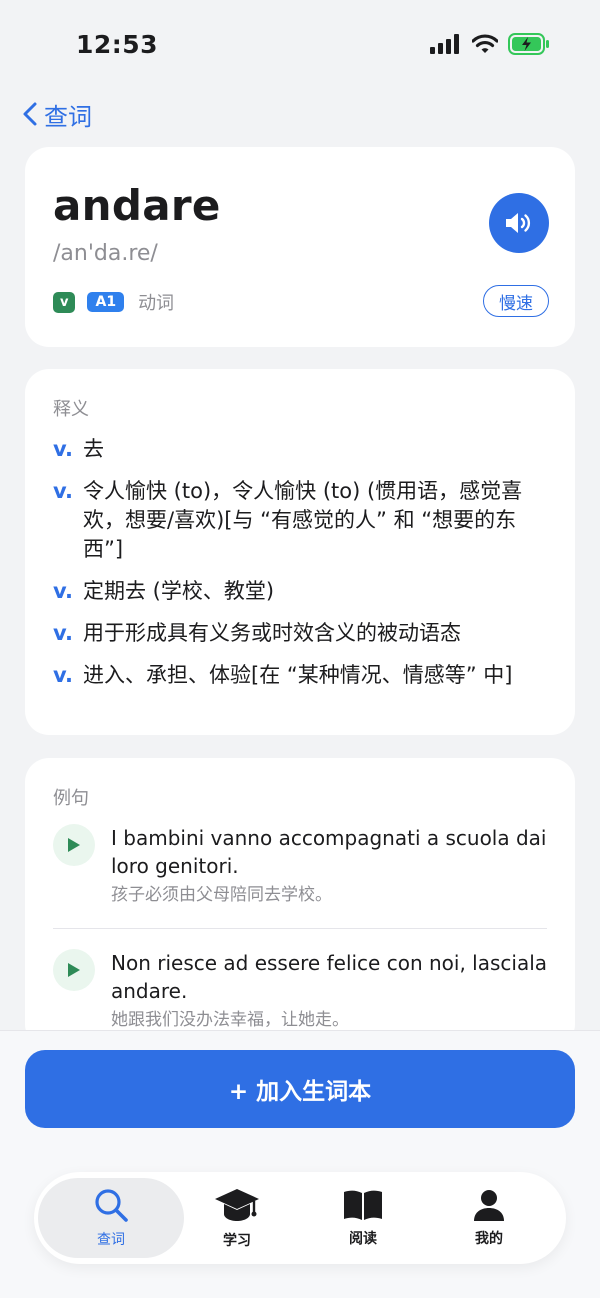  I want to click on speaker-icon, so click(518, 223).